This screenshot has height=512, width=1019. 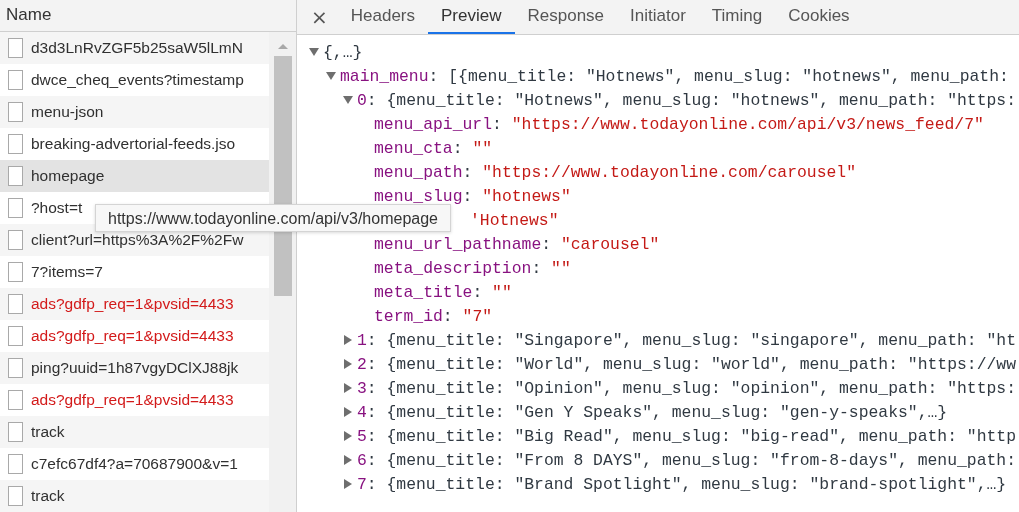 What do you see at coordinates (443, 292) in the screenshot?
I see `json-property: meta_title: ""` at bounding box center [443, 292].